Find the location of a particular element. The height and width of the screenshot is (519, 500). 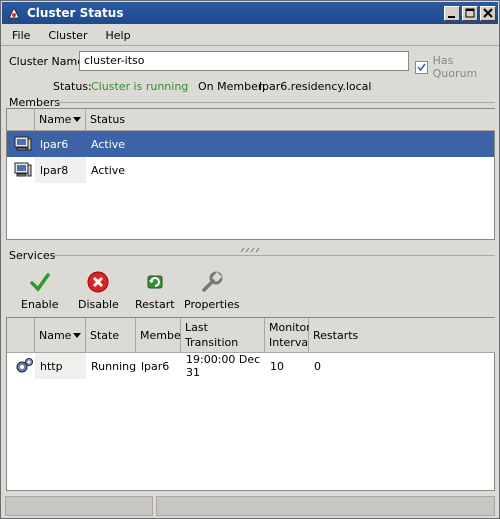

status-bar-right is located at coordinates (325, 506).